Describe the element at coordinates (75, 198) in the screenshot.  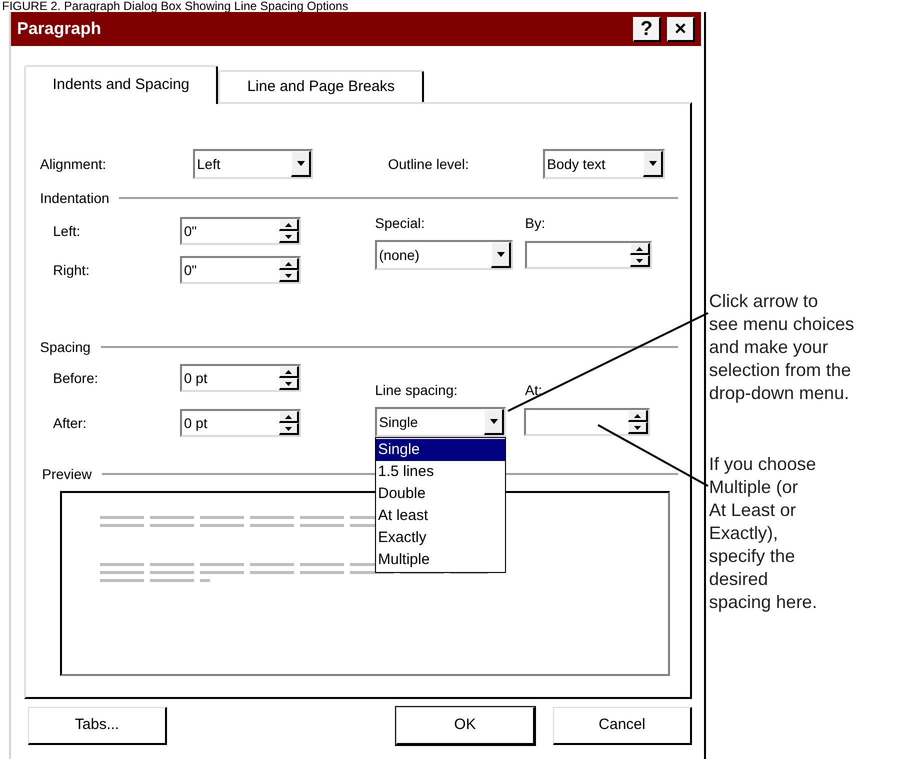
I see `group-label: Indentation` at that location.